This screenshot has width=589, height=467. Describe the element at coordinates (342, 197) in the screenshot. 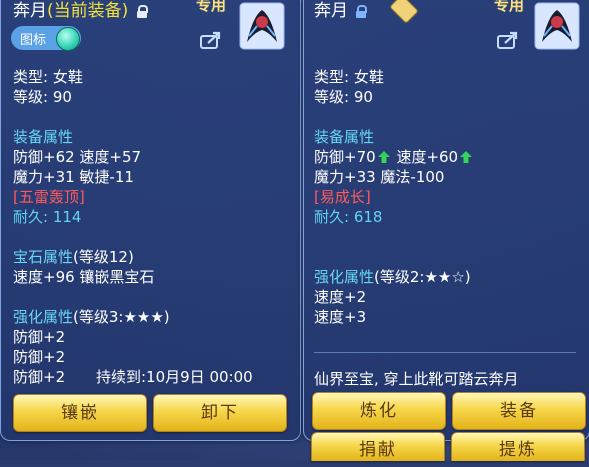

I see `special-skill: [易成长]` at that location.